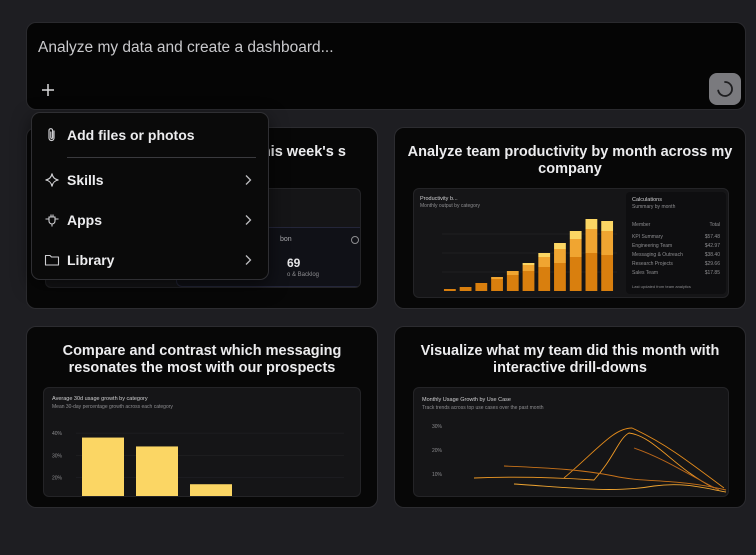 The image size is (756, 555). I want to click on sparkle-icon, so click(52, 180).